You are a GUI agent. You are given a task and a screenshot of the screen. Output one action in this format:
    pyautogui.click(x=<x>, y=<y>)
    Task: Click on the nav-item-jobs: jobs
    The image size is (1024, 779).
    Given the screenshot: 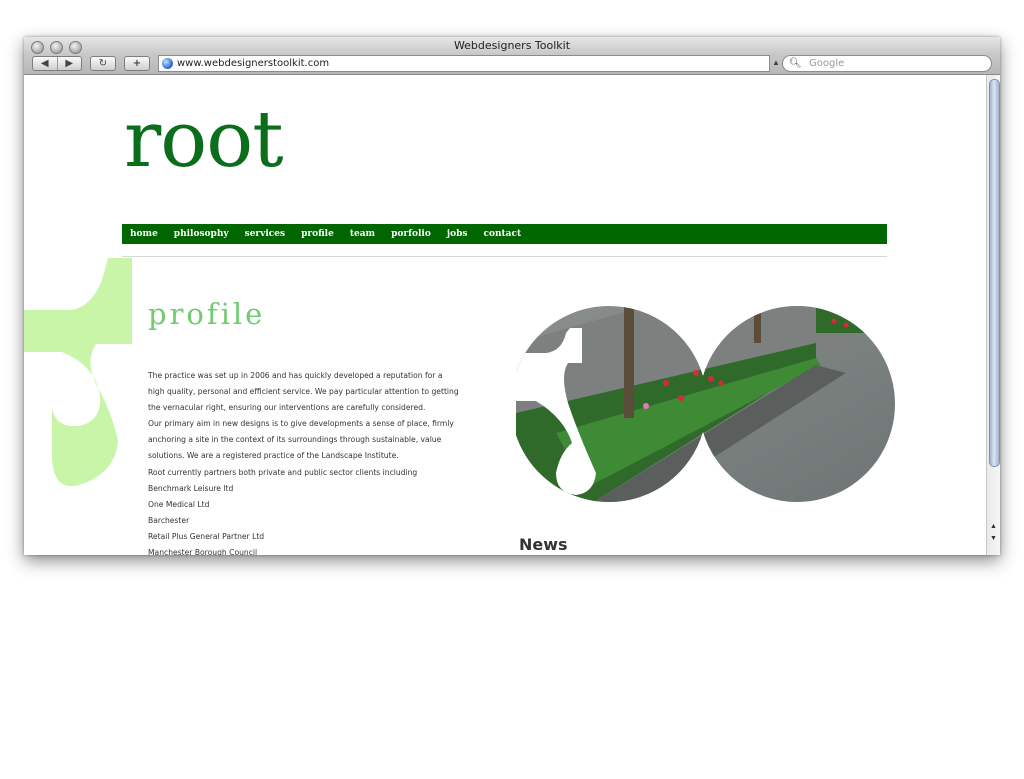 What is the action you would take?
    pyautogui.click(x=457, y=234)
    